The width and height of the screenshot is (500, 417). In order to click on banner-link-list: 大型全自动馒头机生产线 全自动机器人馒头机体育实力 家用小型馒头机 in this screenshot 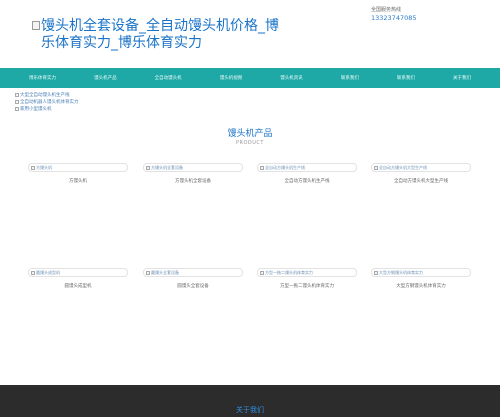, I will do `click(47, 101)`.